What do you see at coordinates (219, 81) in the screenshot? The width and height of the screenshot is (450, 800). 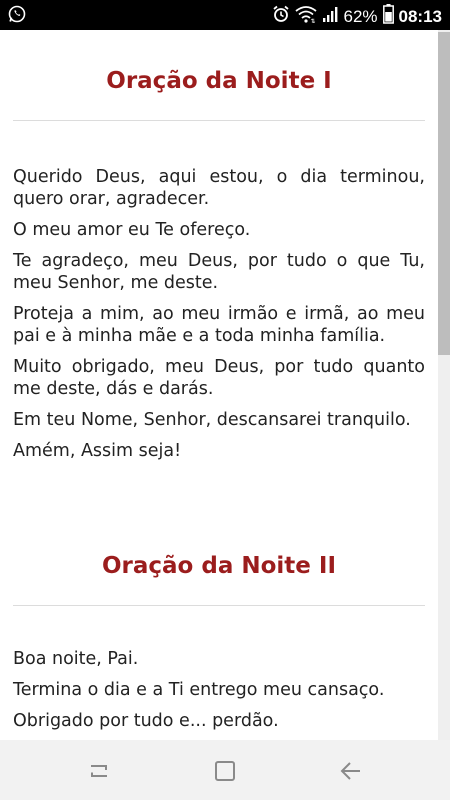 I see `section-title: Oração da Noite I` at bounding box center [219, 81].